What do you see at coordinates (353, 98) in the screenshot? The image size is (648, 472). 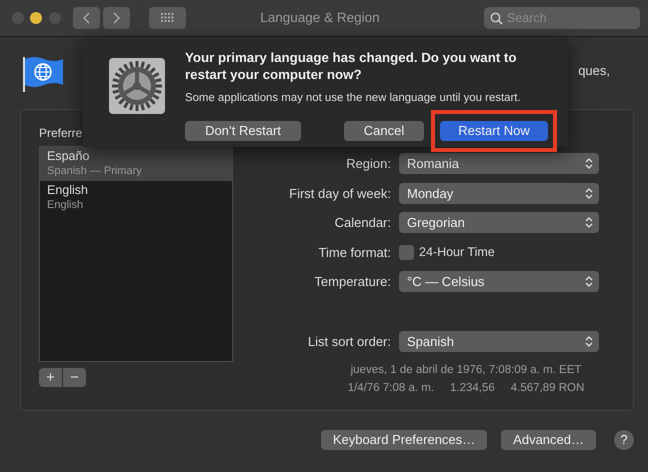 I see `dialog-message: Some applications may not use the new language until you restart.` at bounding box center [353, 98].